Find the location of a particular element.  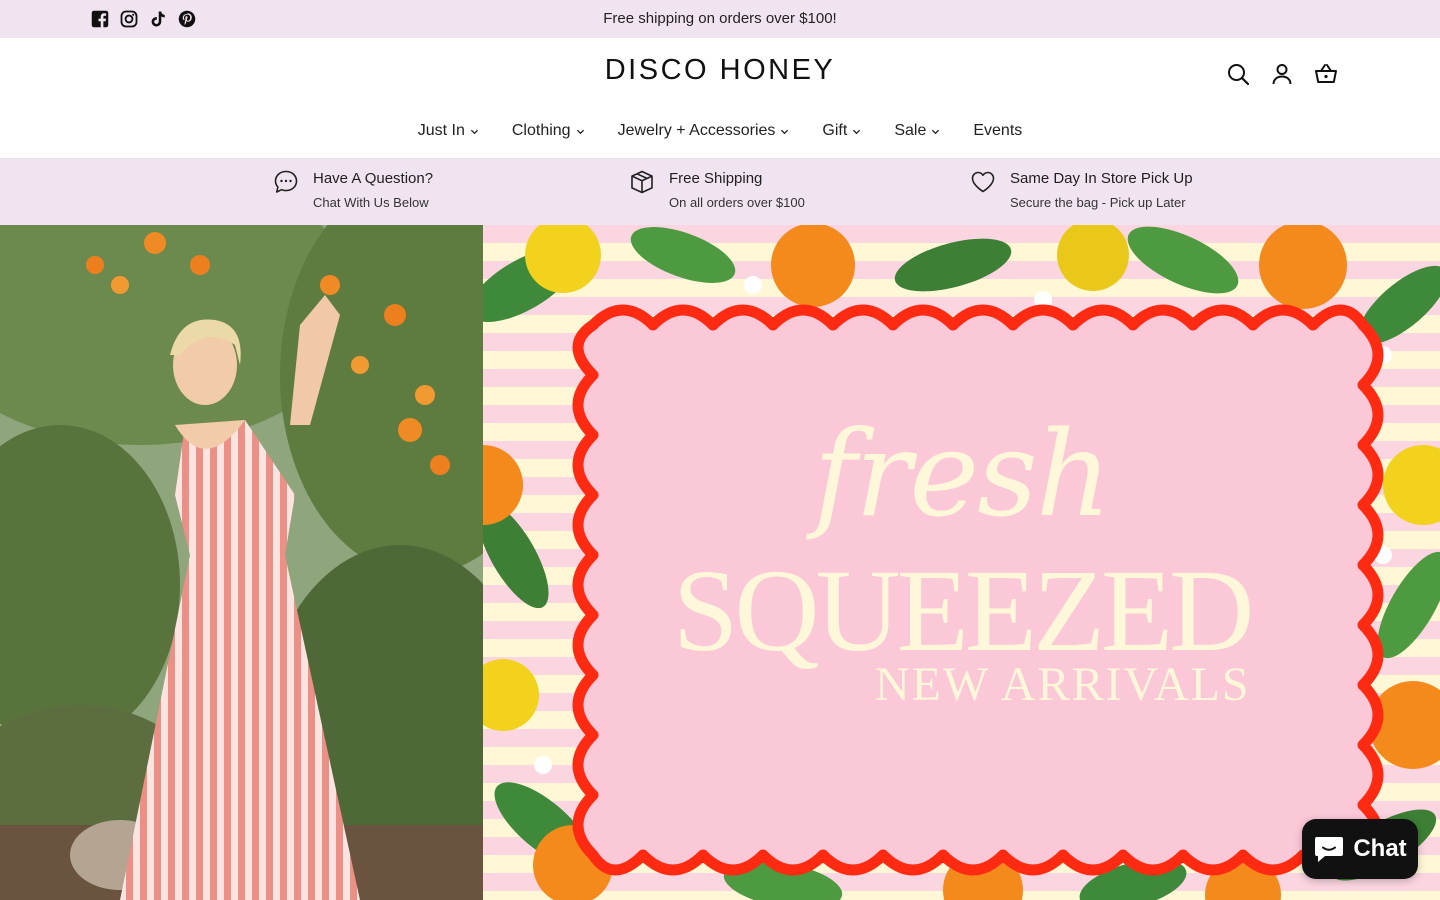

feature-shipping: Free Shipping On all orders over $100 is located at coordinates (717, 189).